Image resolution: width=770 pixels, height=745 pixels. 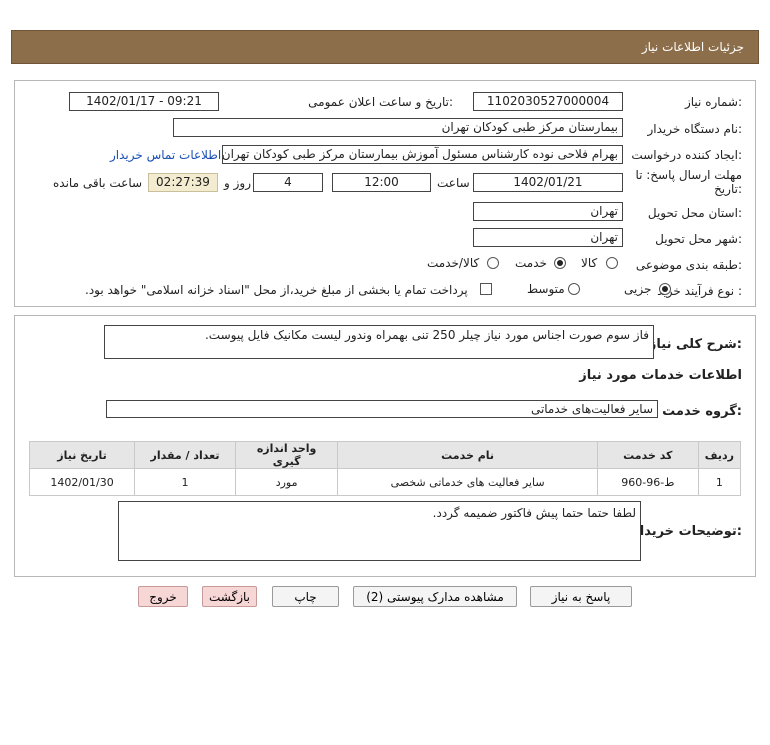 What do you see at coordinates (686, 155) in the screenshot?
I see `creator-label: ایجاد کننده درخواست:` at bounding box center [686, 155].